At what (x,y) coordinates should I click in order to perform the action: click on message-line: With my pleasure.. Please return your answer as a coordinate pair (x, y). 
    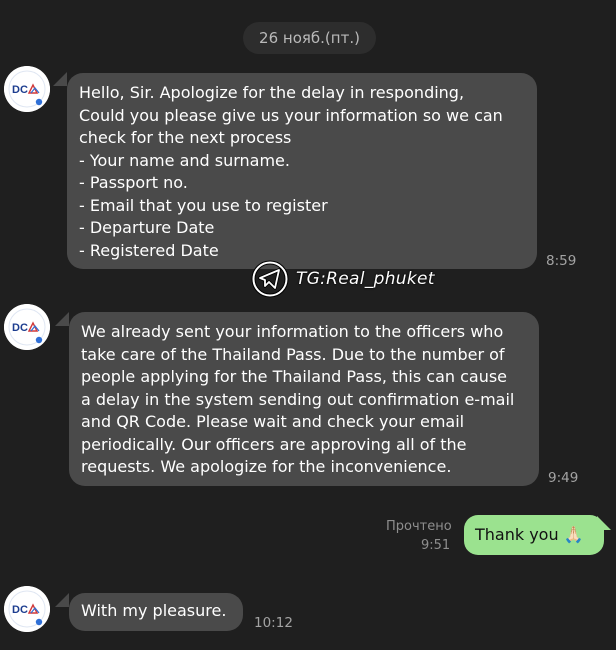
    Looking at the image, I should click on (154, 610).